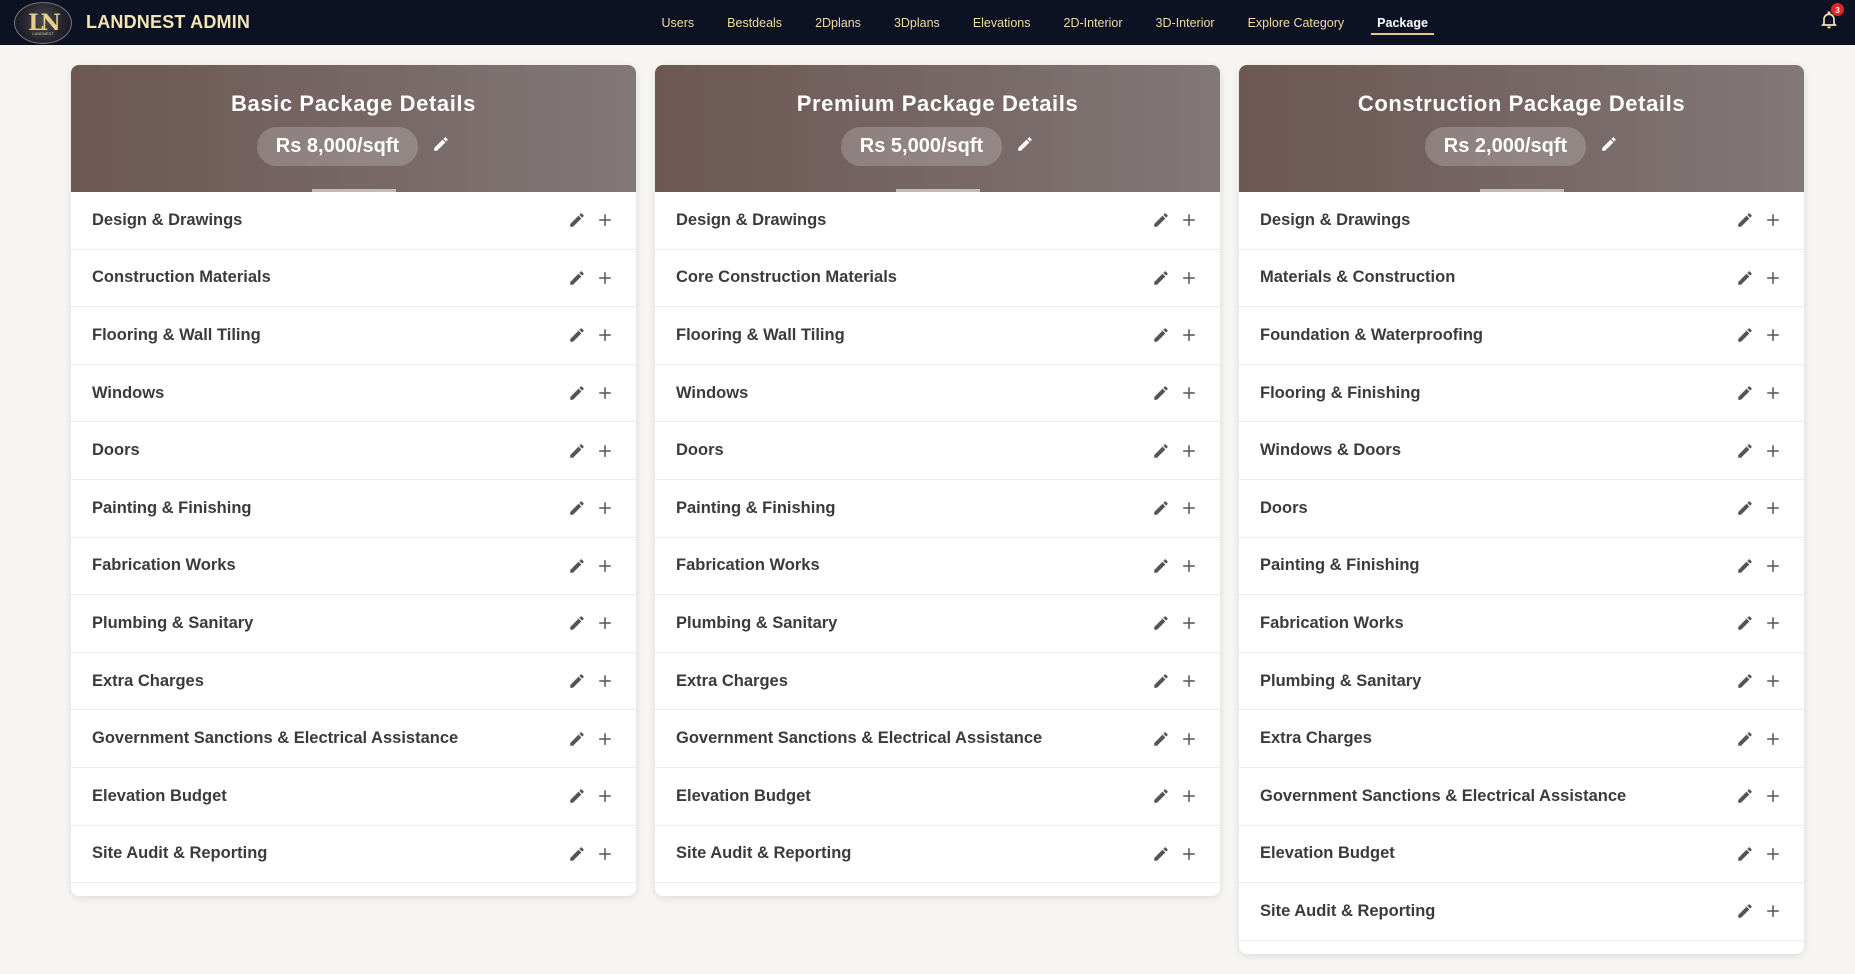 This screenshot has height=974, width=1855. What do you see at coordinates (764, 853) in the screenshot?
I see `package-item-label: Site Audit & Reporting` at bounding box center [764, 853].